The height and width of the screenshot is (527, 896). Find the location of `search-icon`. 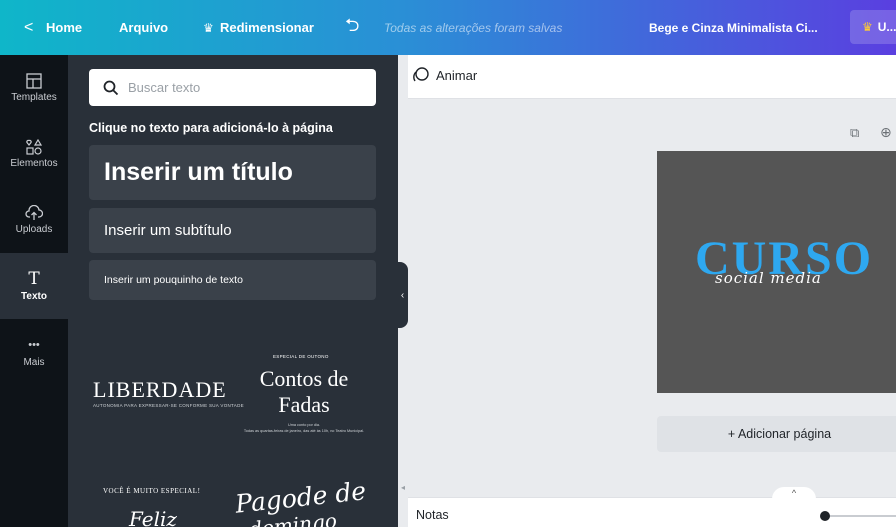

search-icon is located at coordinates (111, 87).